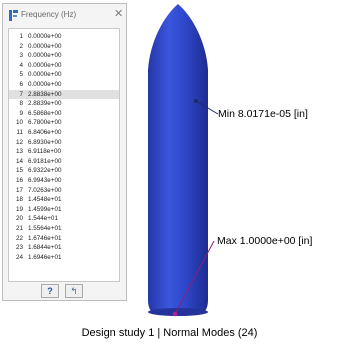 The image size is (339, 344). Describe the element at coordinates (64, 229) in the screenshot. I see `frequency-row: 21 1.5564e+01` at that location.